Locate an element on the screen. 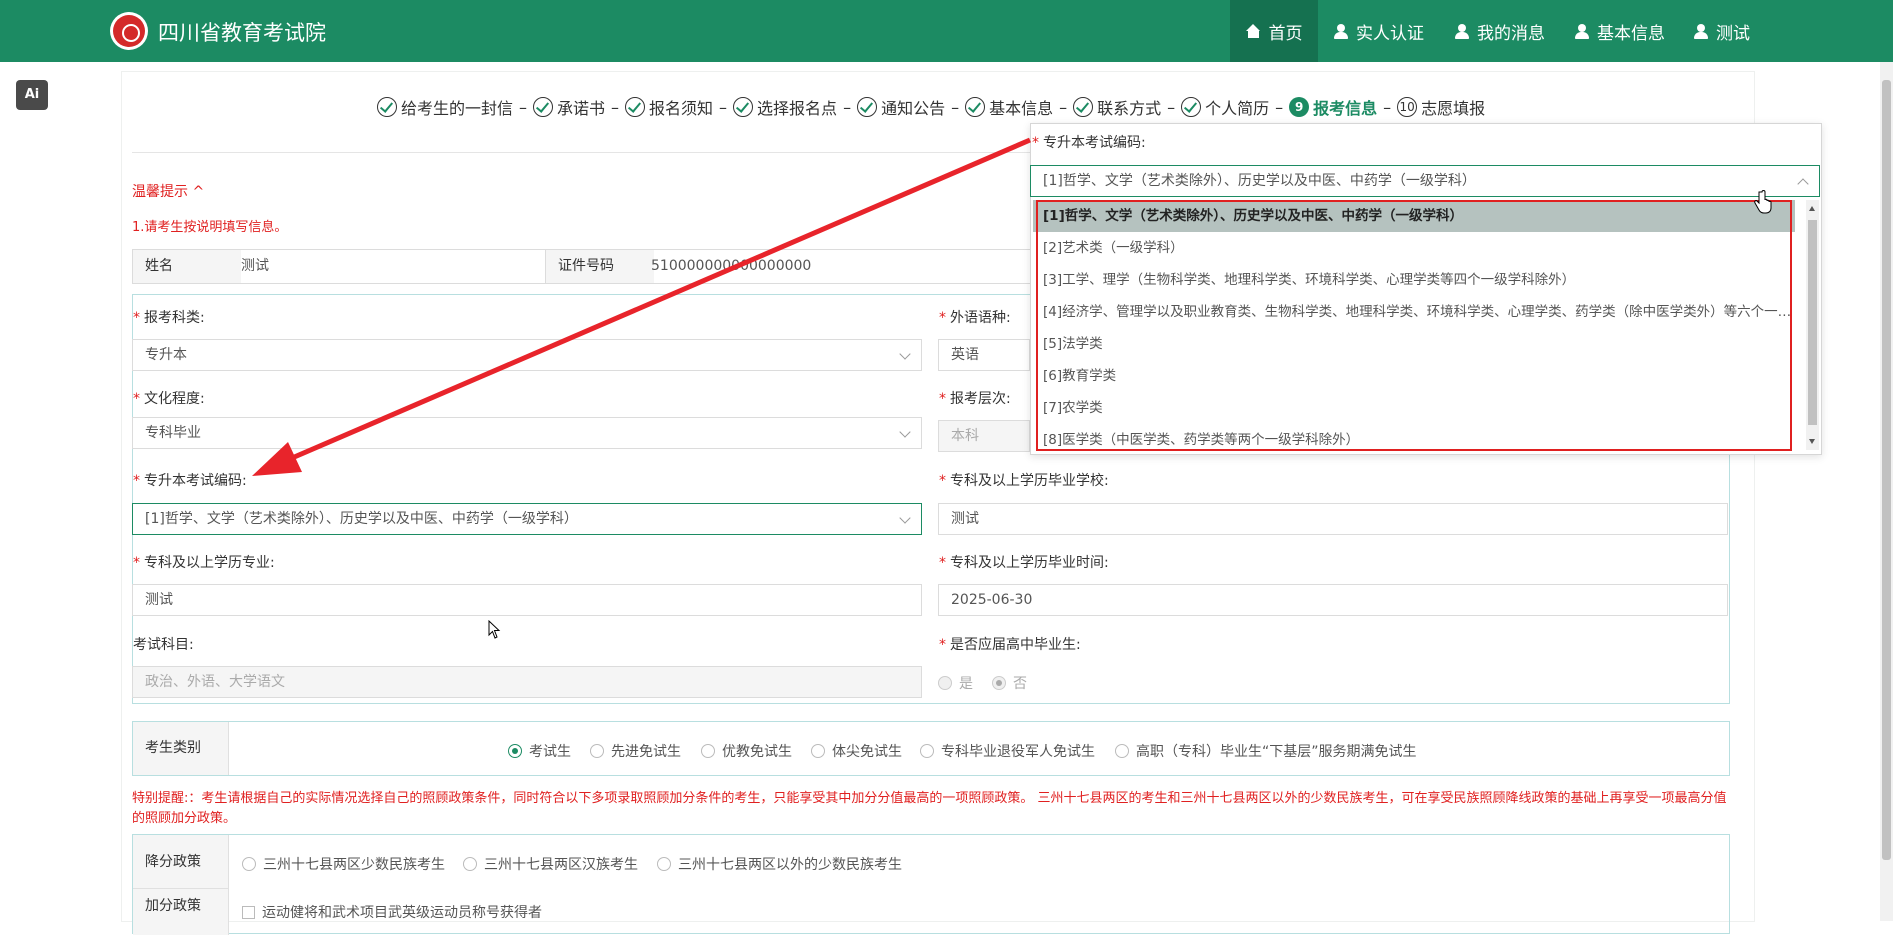  step-preference: 10 志愿填报 is located at coordinates (1441, 107).